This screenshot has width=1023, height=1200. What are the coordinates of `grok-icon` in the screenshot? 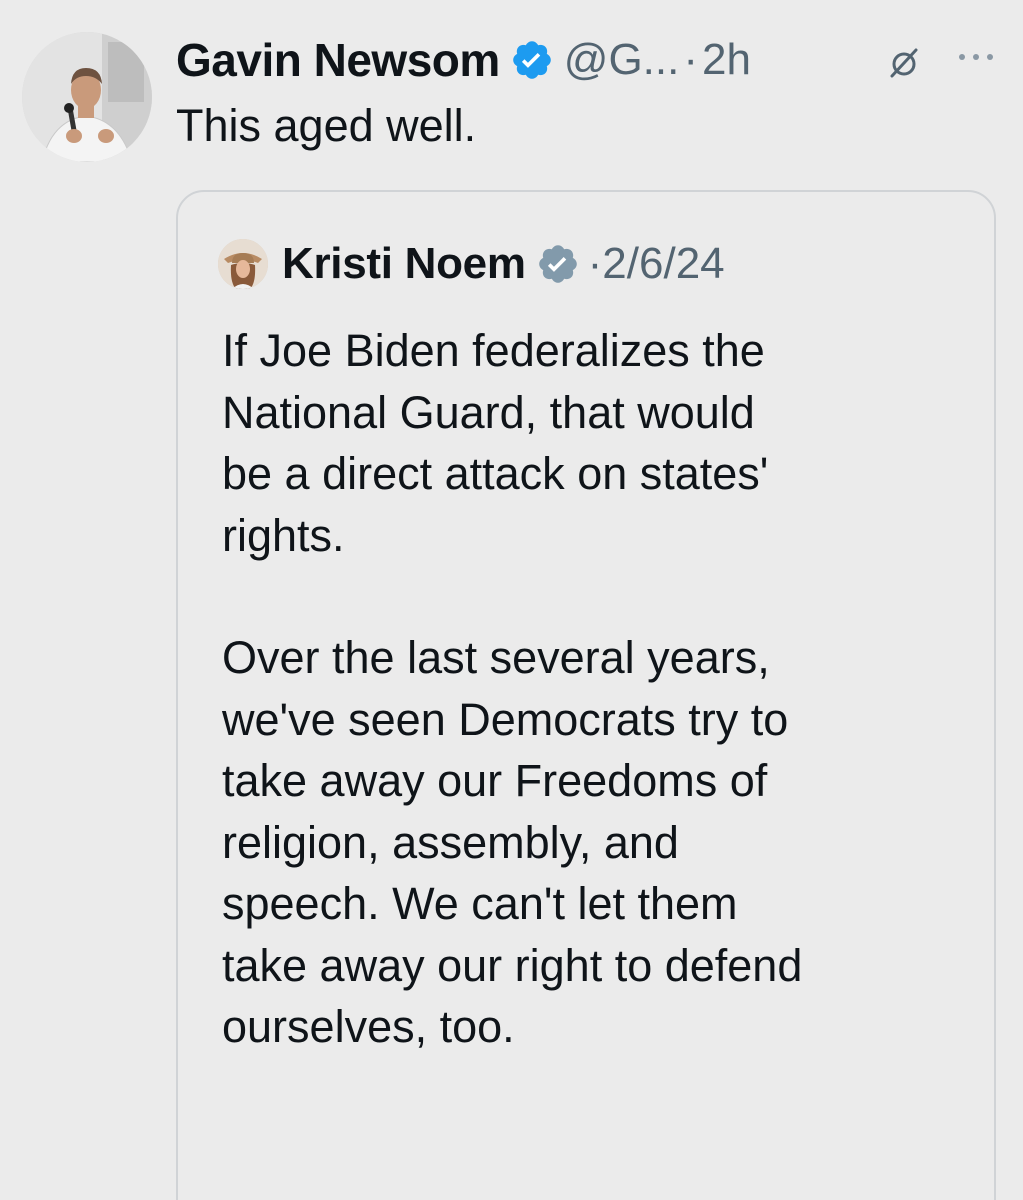 It's located at (904, 62).